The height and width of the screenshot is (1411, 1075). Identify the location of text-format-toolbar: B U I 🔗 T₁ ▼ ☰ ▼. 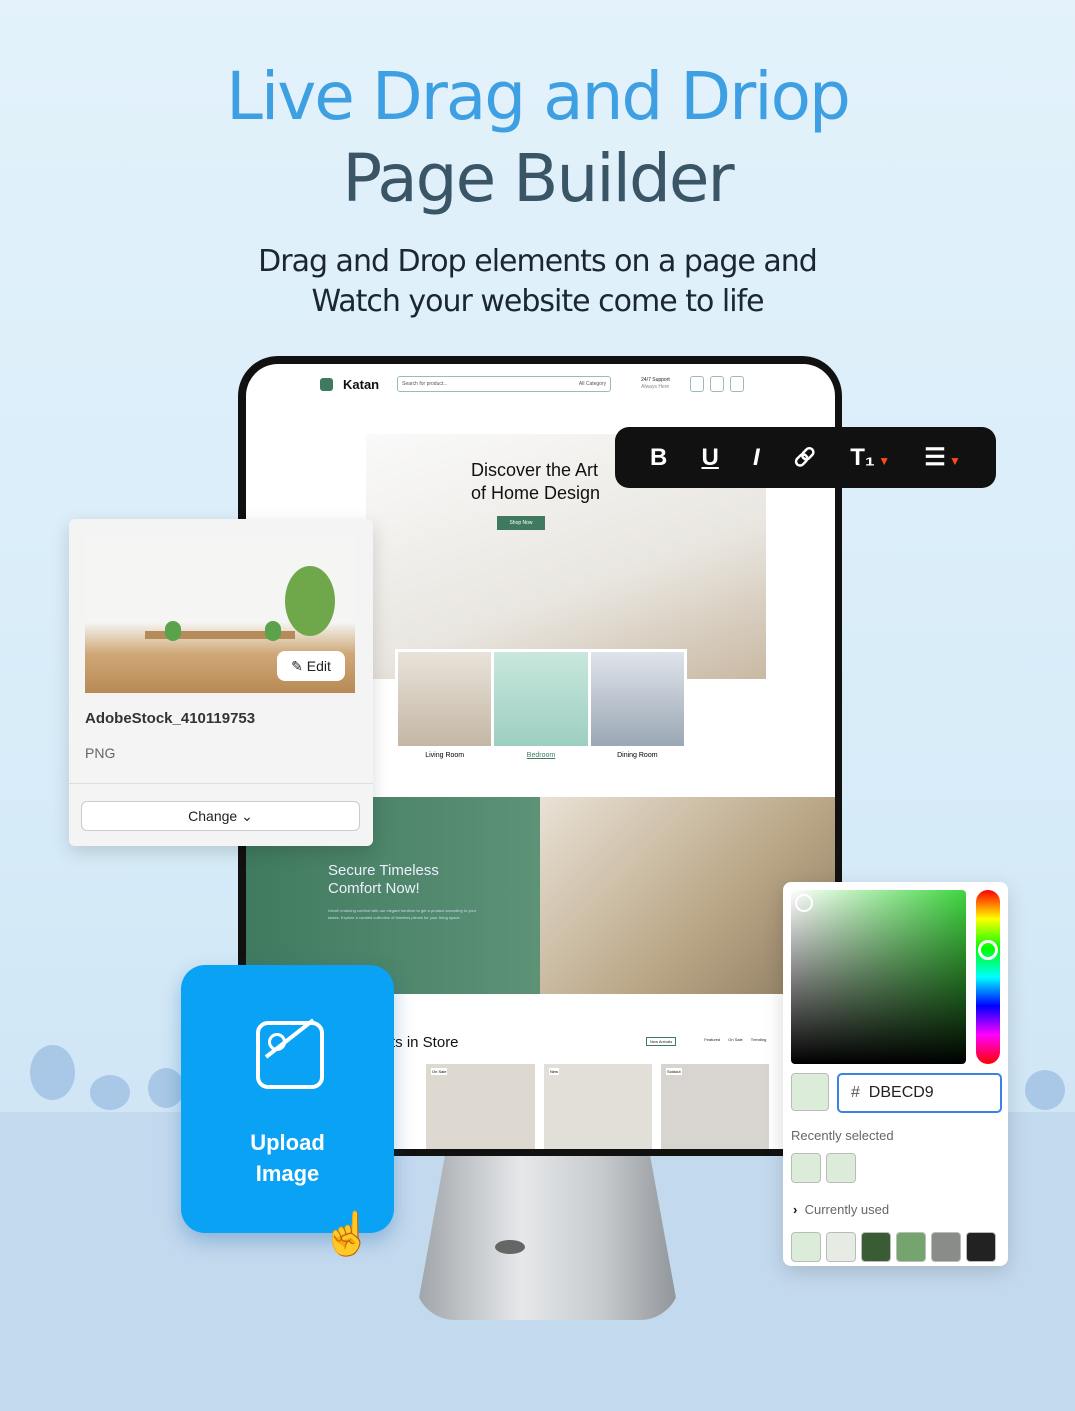
(805, 457).